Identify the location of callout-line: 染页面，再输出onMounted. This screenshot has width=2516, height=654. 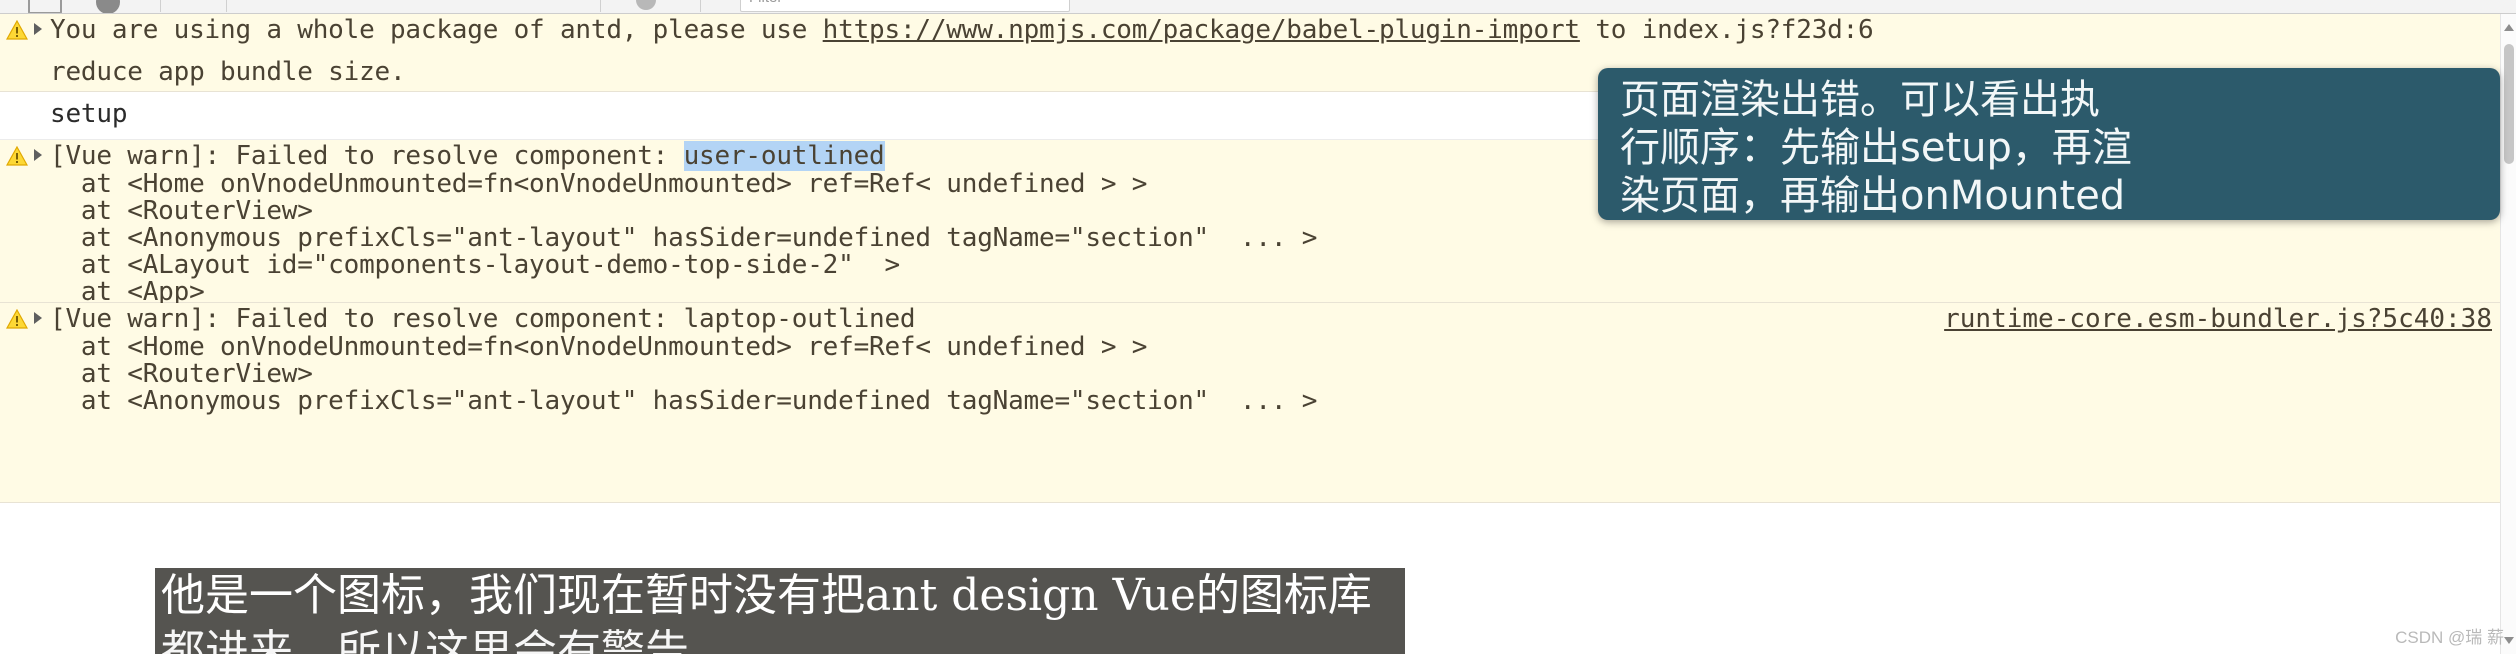
(1873, 196).